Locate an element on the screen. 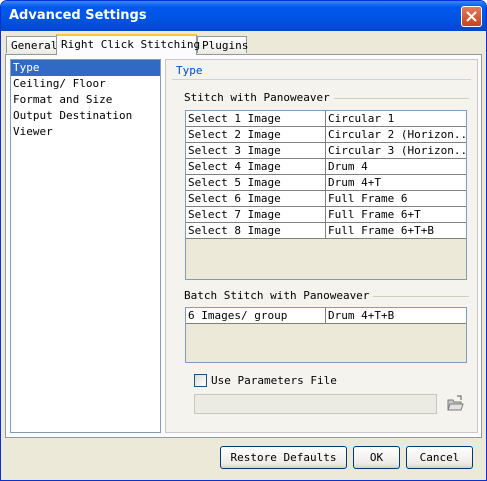 The width and height of the screenshot is (487, 481). browse-folder-button is located at coordinates (455, 404).